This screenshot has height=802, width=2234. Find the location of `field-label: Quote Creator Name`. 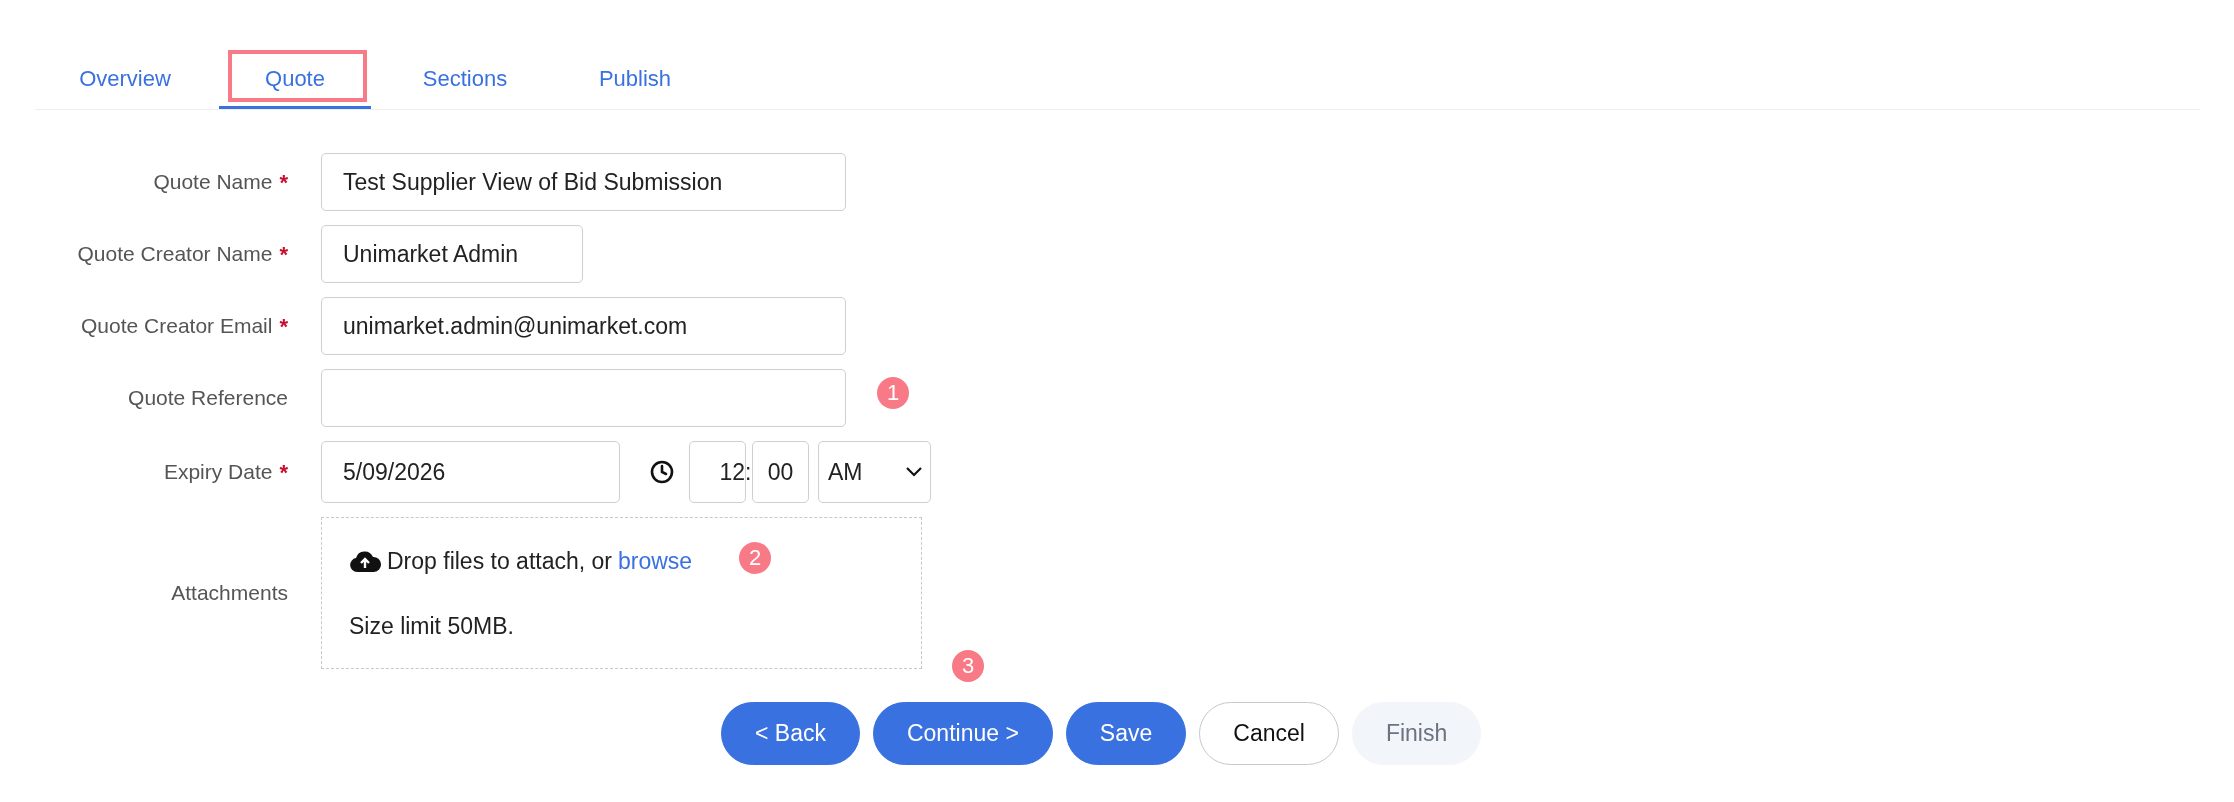

field-label: Quote Creator Name is located at coordinates (175, 254).